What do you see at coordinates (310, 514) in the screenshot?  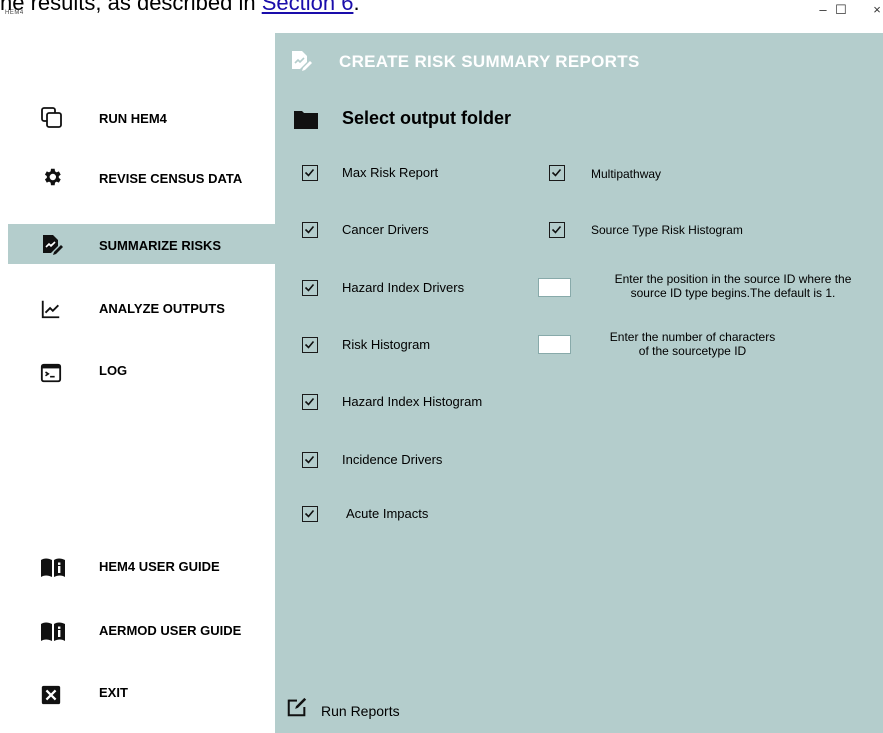 I see `acute-impacts-checkbox` at bounding box center [310, 514].